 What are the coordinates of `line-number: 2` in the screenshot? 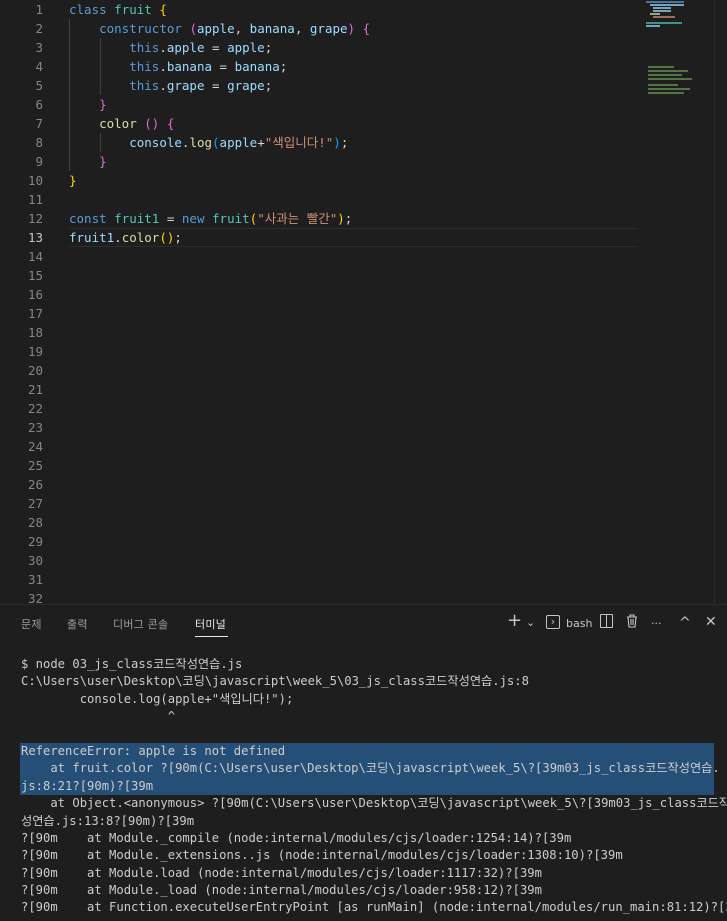 It's located at (39, 28).